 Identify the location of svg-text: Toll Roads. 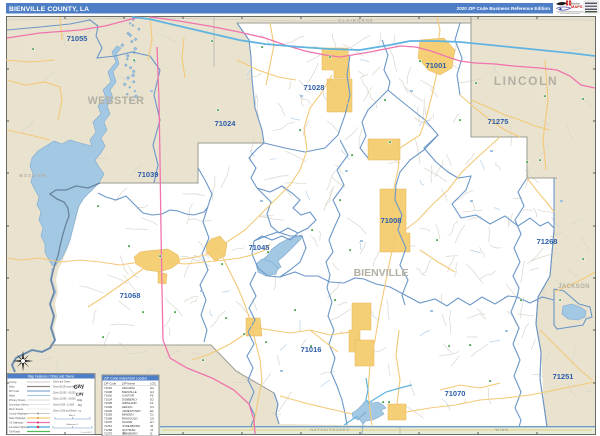
(15, 432).